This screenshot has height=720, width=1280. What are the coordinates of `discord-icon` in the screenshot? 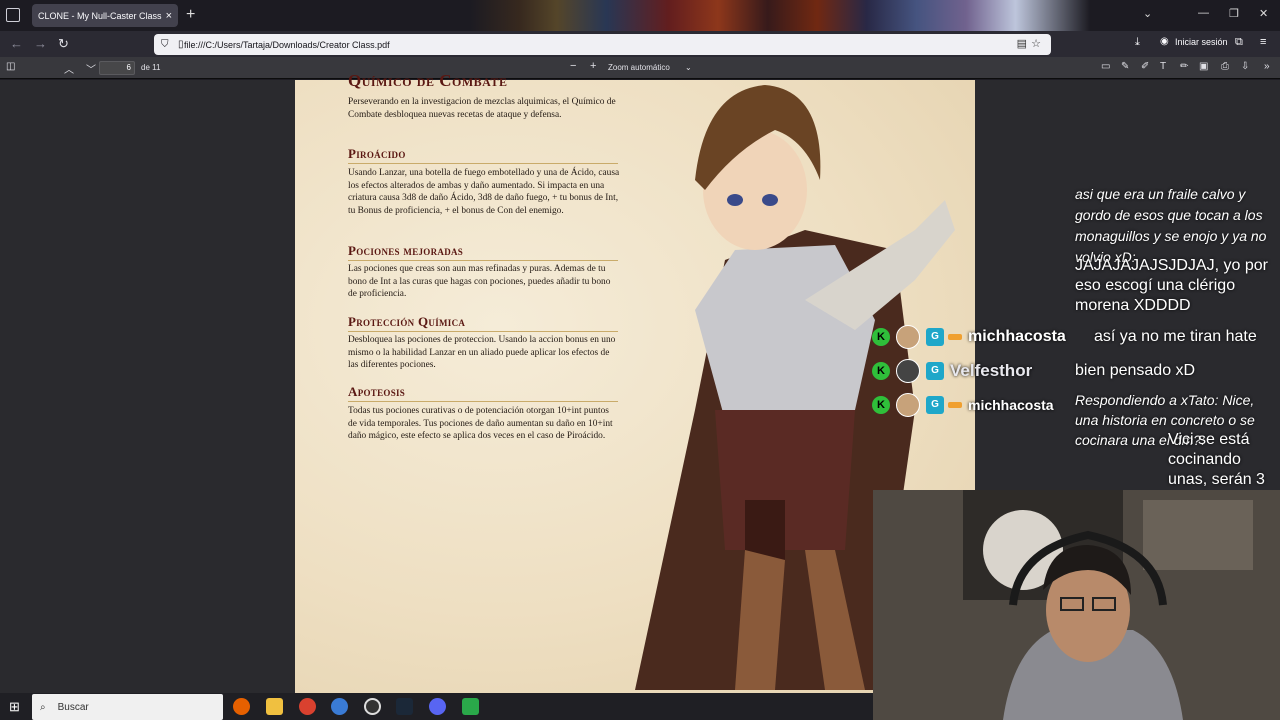 It's located at (437, 706).